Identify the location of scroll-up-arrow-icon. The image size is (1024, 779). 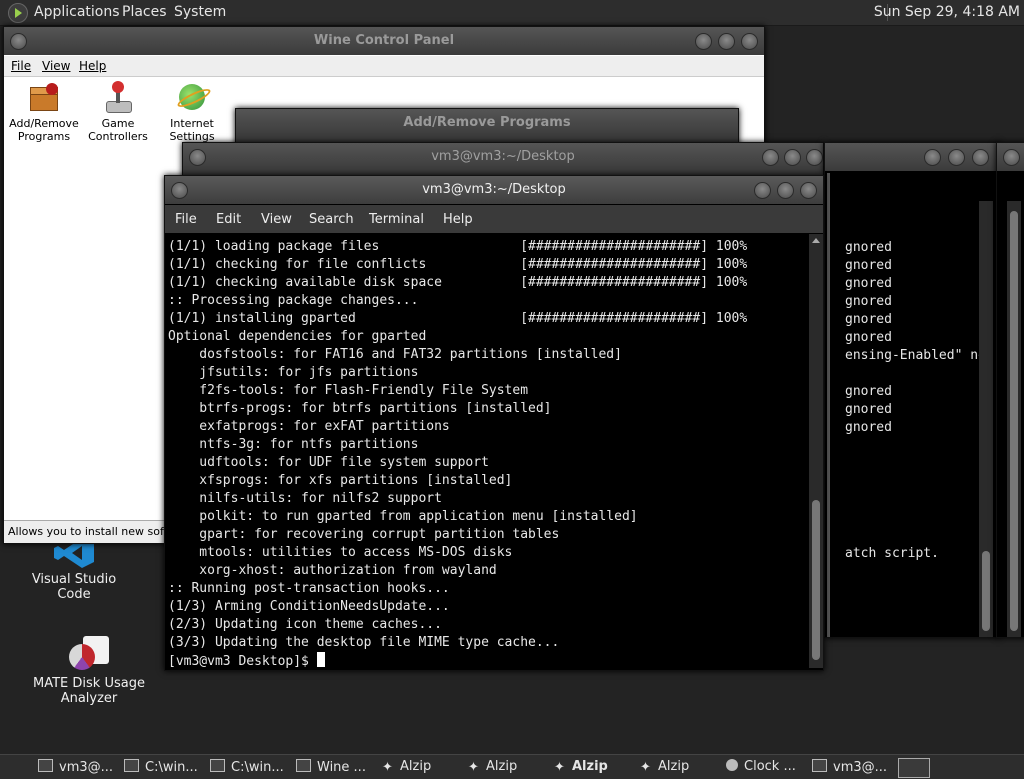
(816, 240).